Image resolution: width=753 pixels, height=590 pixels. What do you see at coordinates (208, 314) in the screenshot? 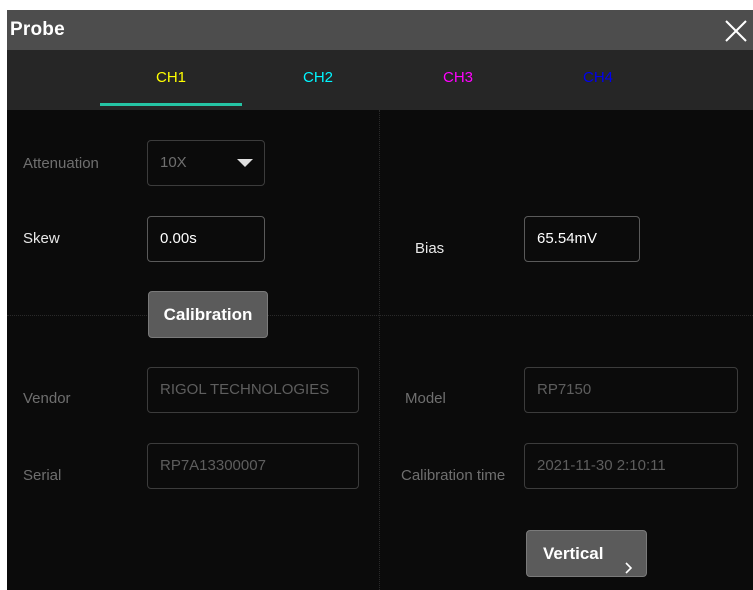
I see `calibration-button: Calibration` at bounding box center [208, 314].